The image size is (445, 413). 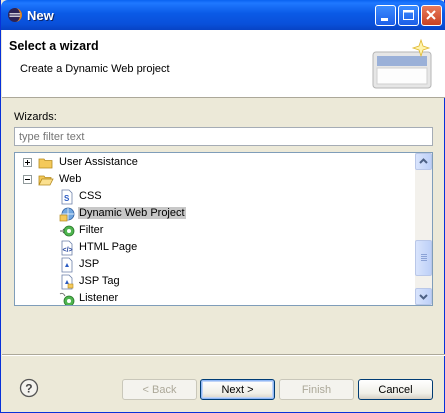 I want to click on wizards-label: Wizards:, so click(x=35, y=117).